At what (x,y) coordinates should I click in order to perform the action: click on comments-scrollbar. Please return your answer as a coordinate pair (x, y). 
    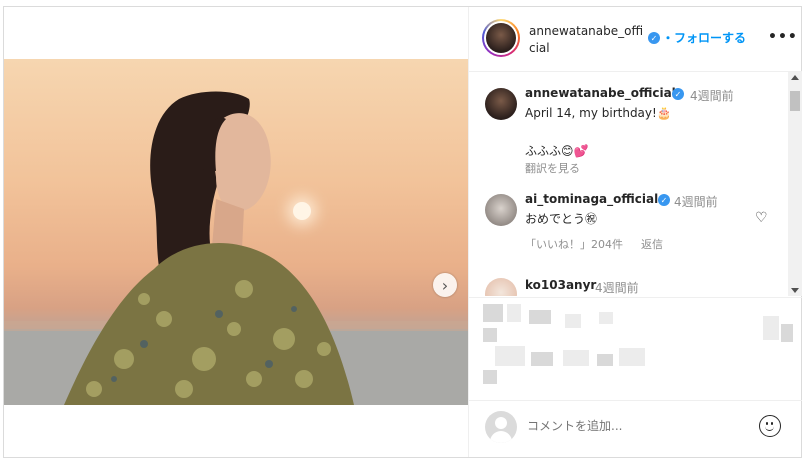
    Looking at the image, I should click on (795, 184).